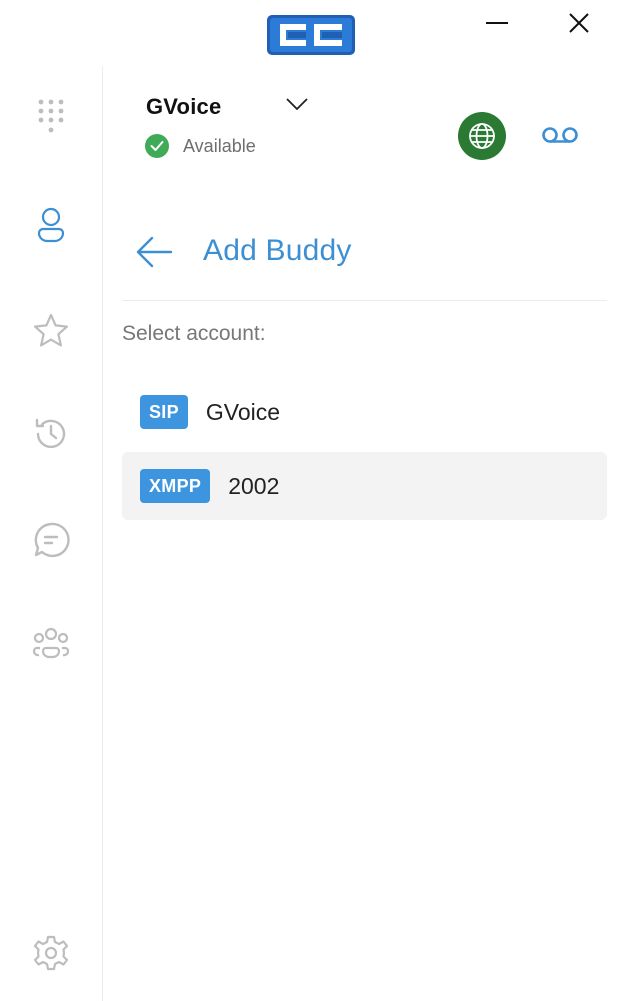 The image size is (624, 1001). I want to click on presence-status: Available, so click(200, 146).